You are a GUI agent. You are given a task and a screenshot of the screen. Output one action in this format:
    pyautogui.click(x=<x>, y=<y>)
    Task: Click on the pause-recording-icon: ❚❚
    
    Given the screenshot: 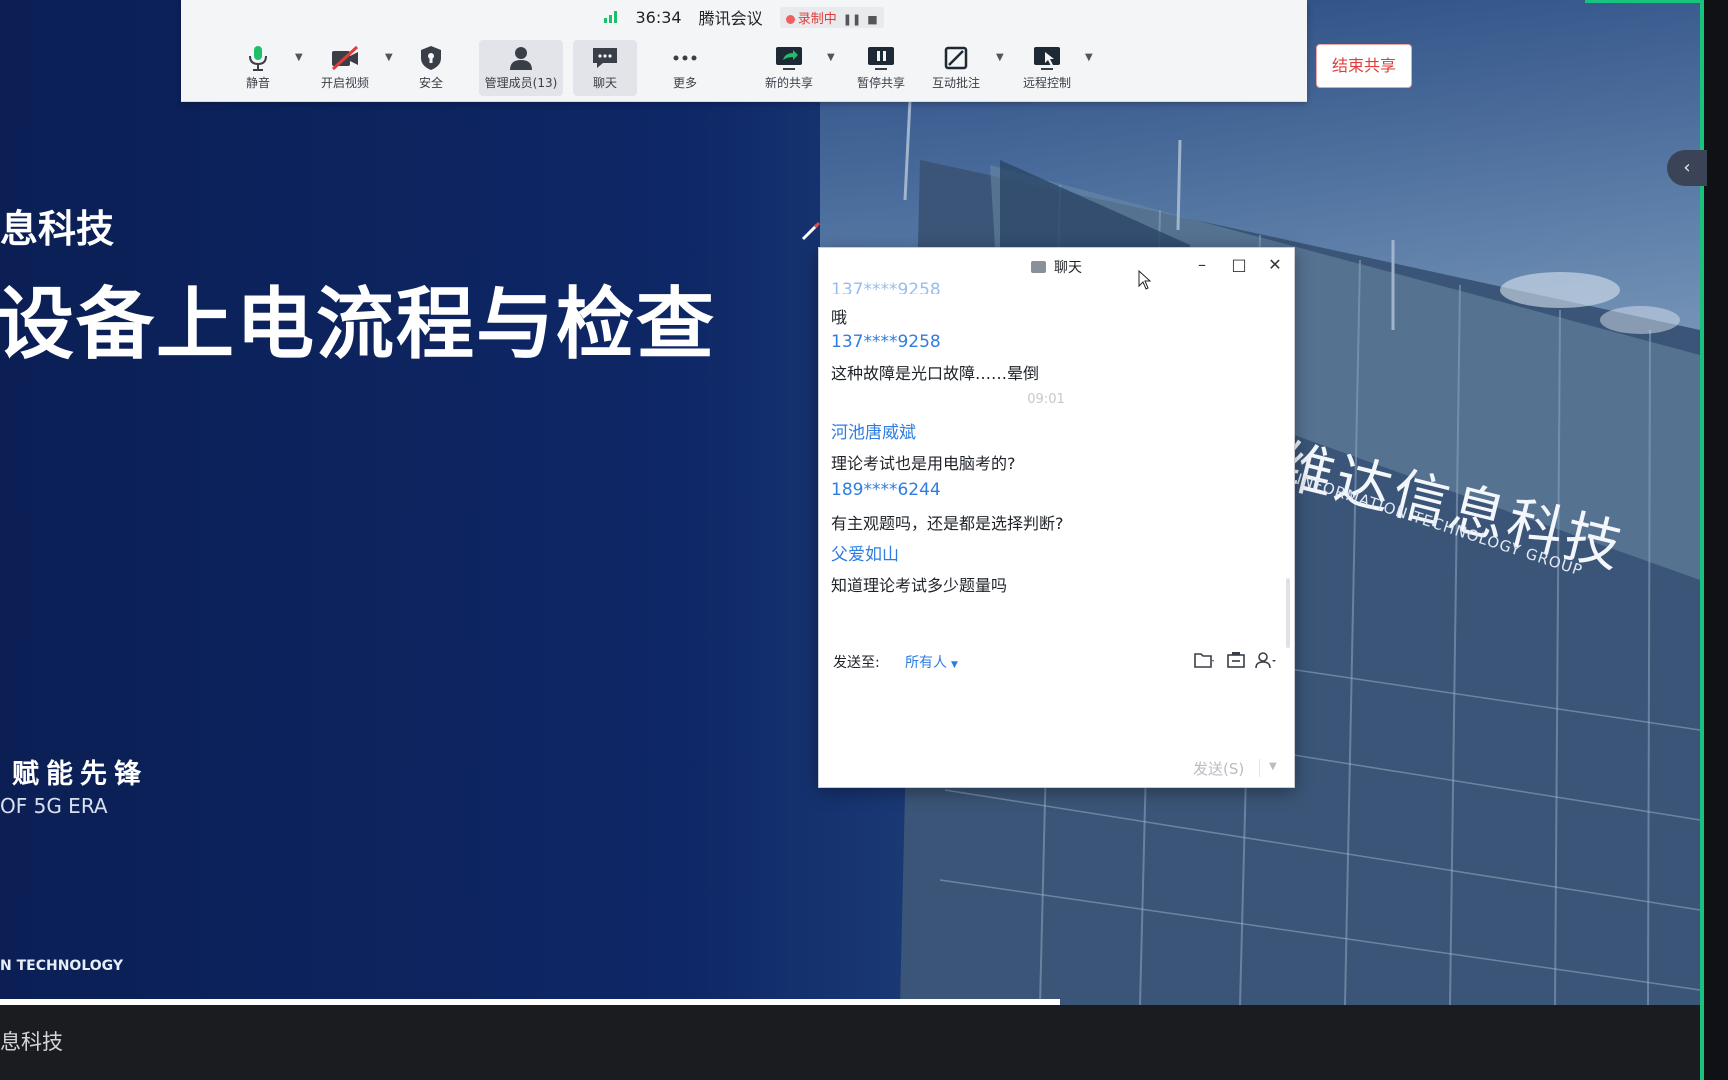 What is the action you would take?
    pyautogui.click(x=852, y=19)
    